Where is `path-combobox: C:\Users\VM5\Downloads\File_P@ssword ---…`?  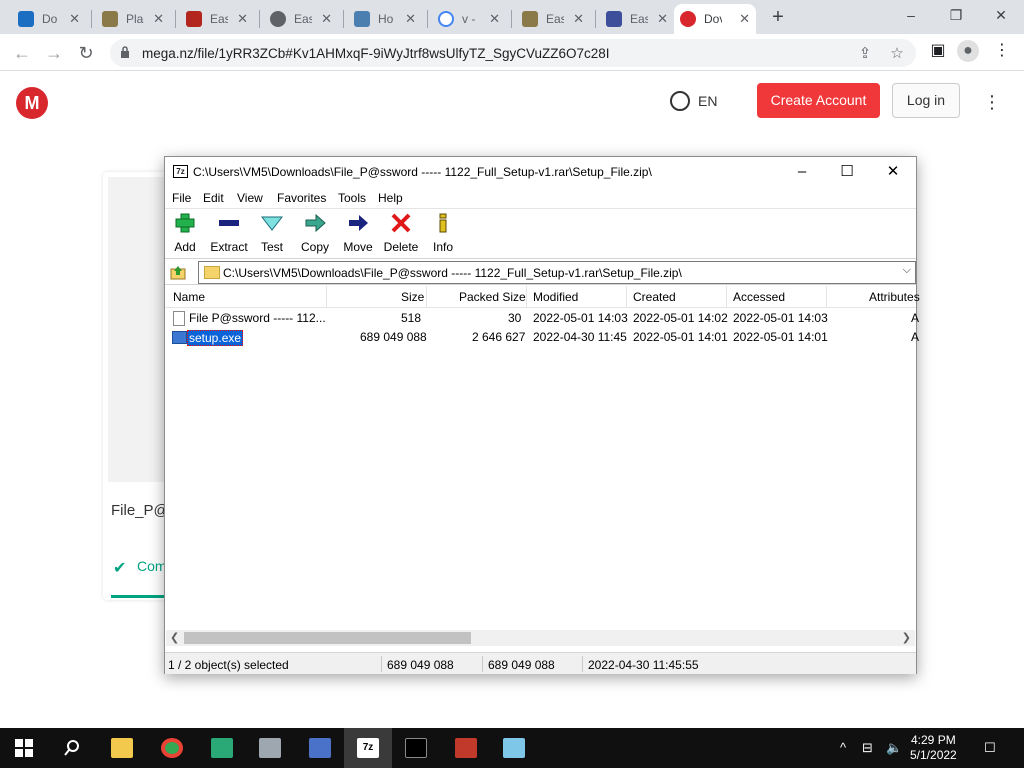 path-combobox: C:\Users\VM5\Downloads\File_P@ssword ---… is located at coordinates (557, 272).